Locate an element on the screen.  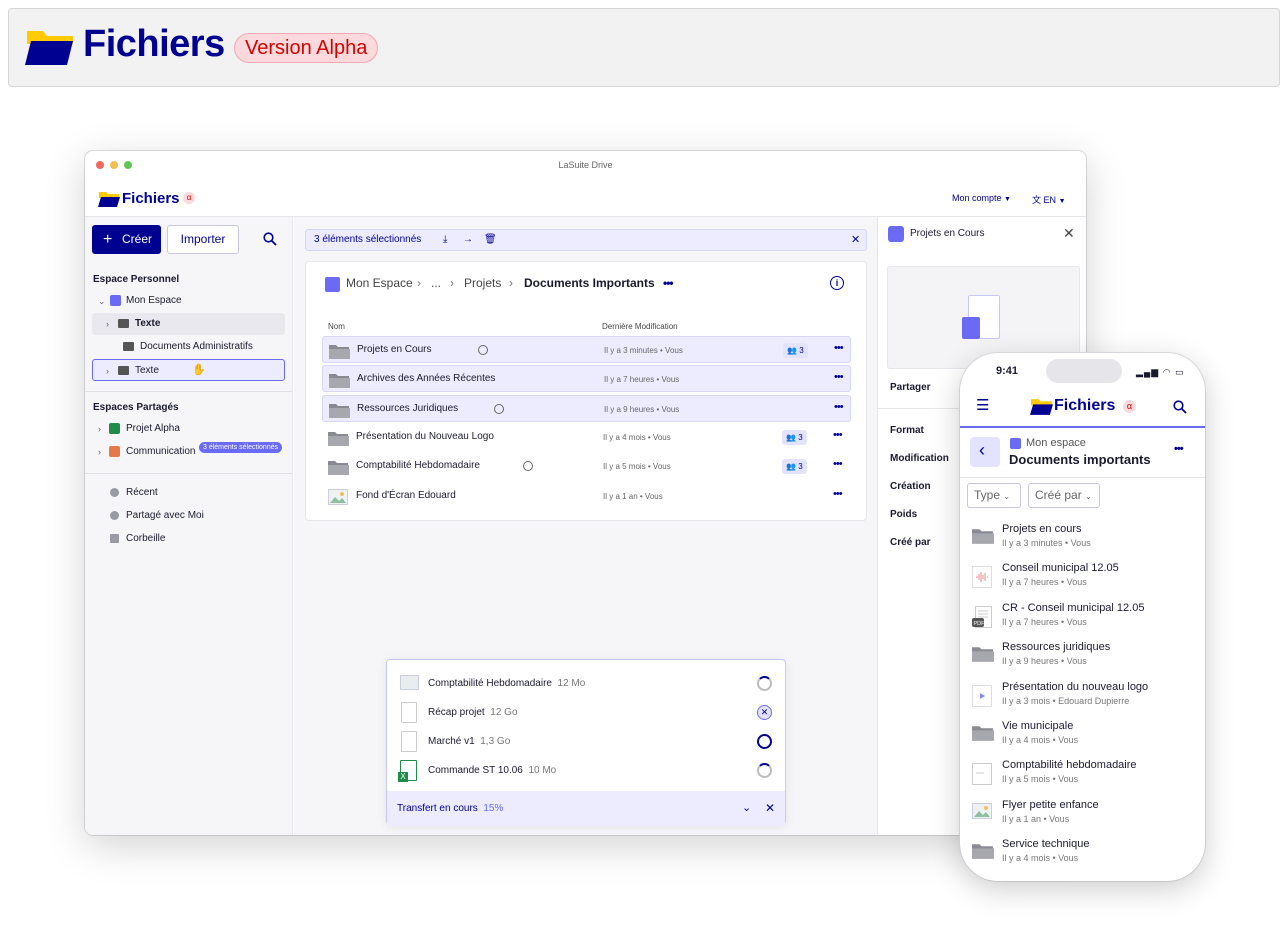
mobile-list-item: Flyer petite enfance Il y a 1 an • Vous is located at coordinates (1066, 815).